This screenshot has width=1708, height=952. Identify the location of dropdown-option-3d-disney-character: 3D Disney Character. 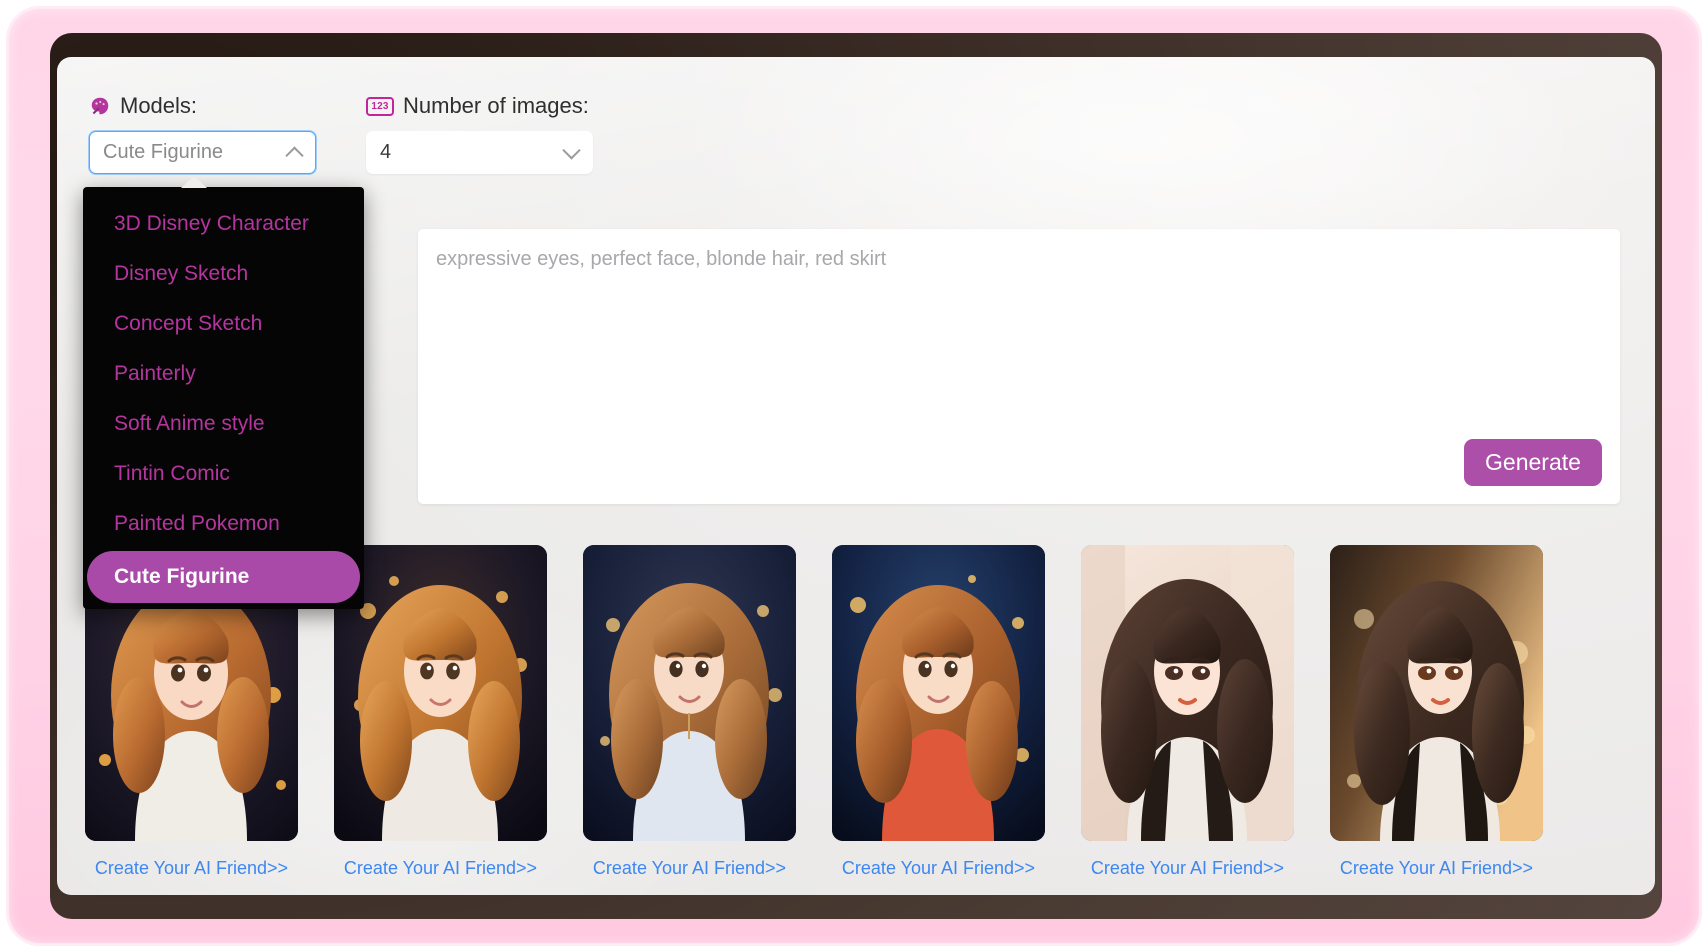
(223, 224).